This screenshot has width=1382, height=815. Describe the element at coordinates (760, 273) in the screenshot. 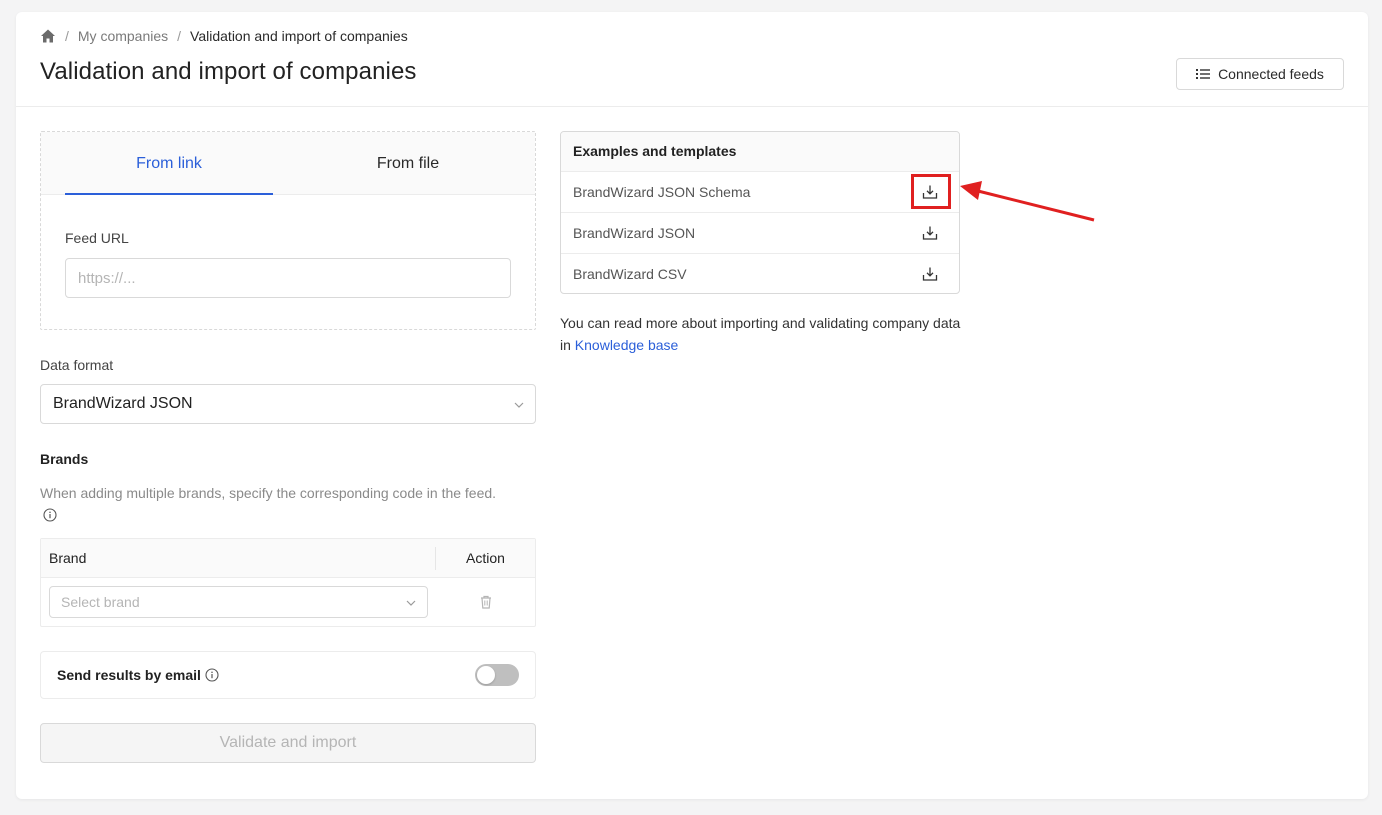

I see `example-row: BrandWizard CSV` at that location.